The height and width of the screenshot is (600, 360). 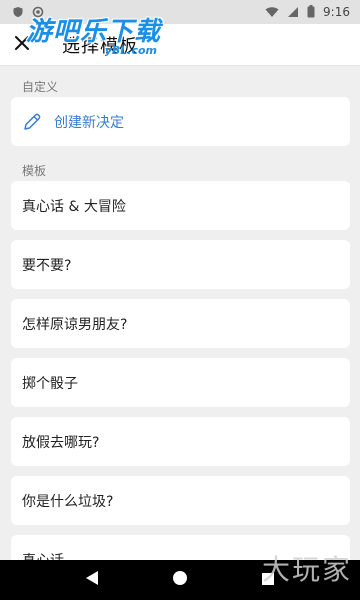 What do you see at coordinates (311, 12) in the screenshot?
I see `battery-icon` at bounding box center [311, 12].